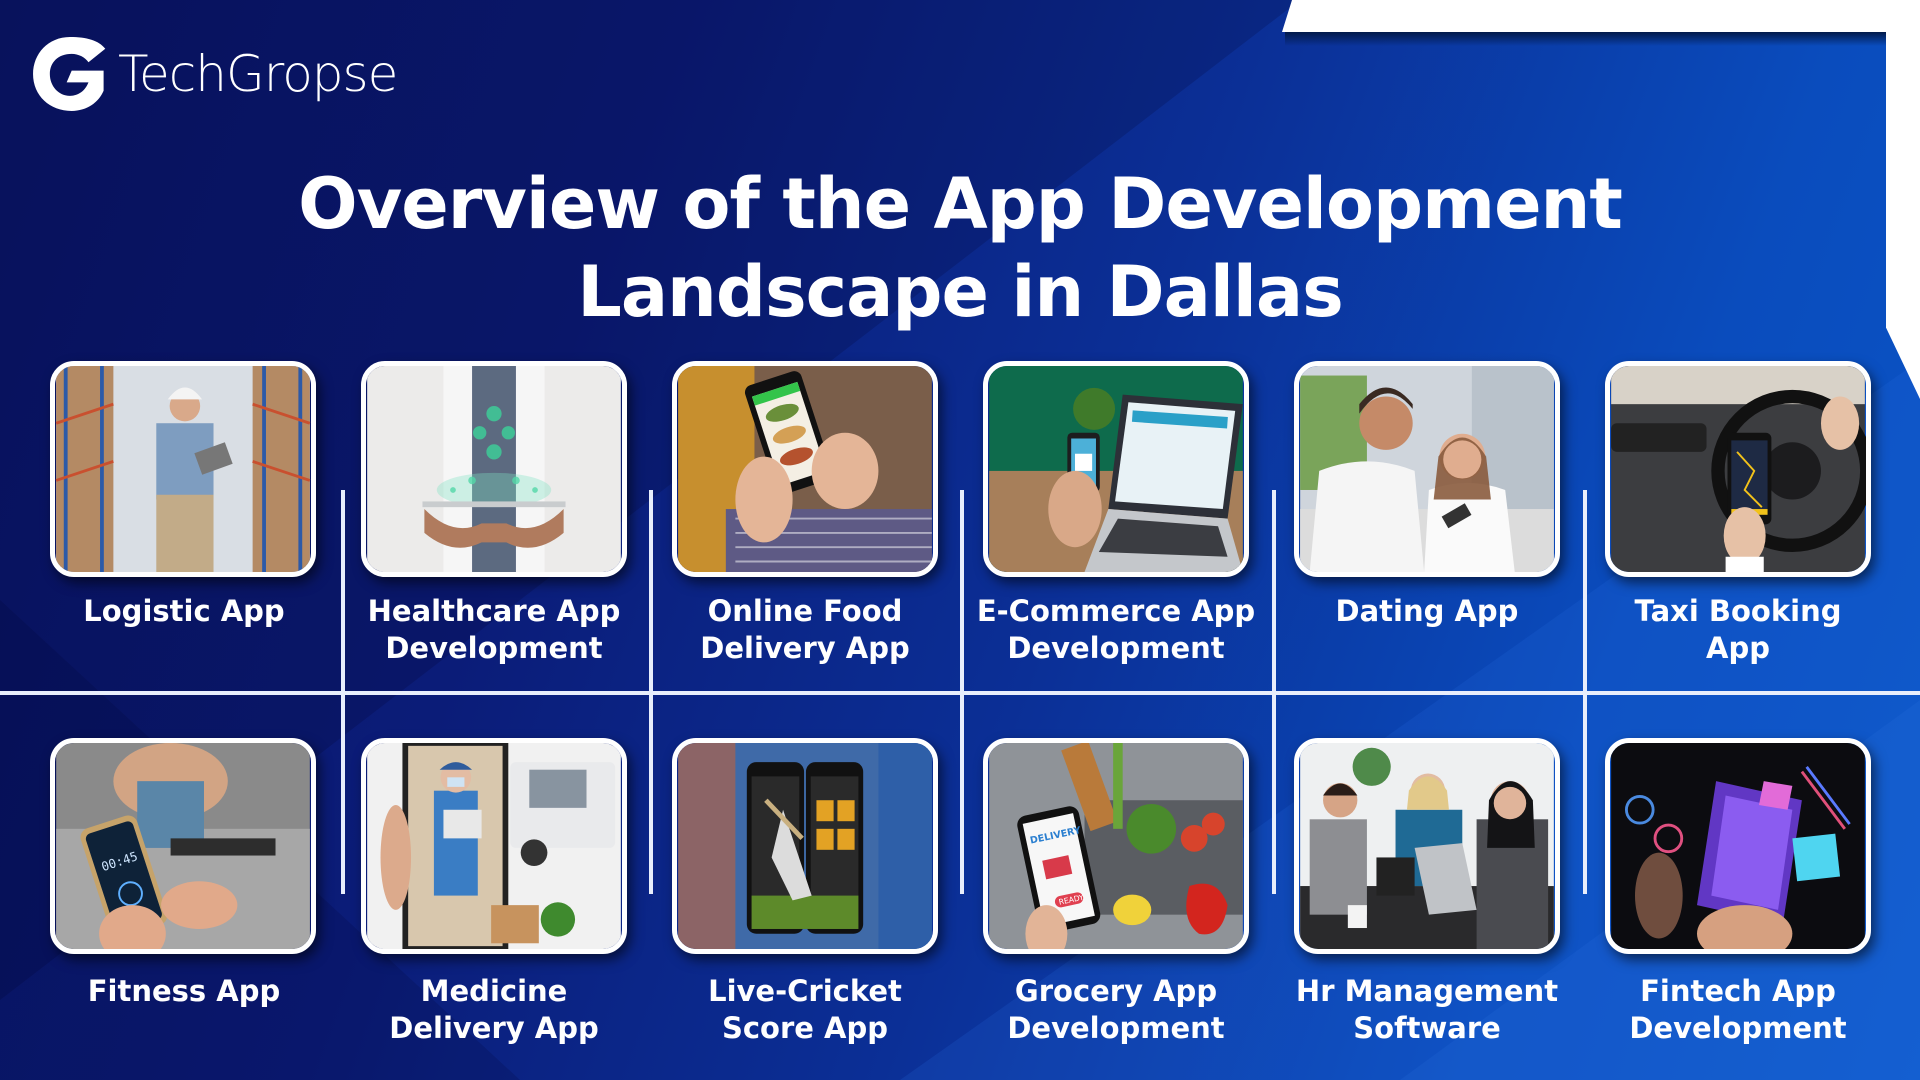 The height and width of the screenshot is (1080, 1920). Describe the element at coordinates (258, 74) in the screenshot. I see `brand-name: TechGropse` at that location.